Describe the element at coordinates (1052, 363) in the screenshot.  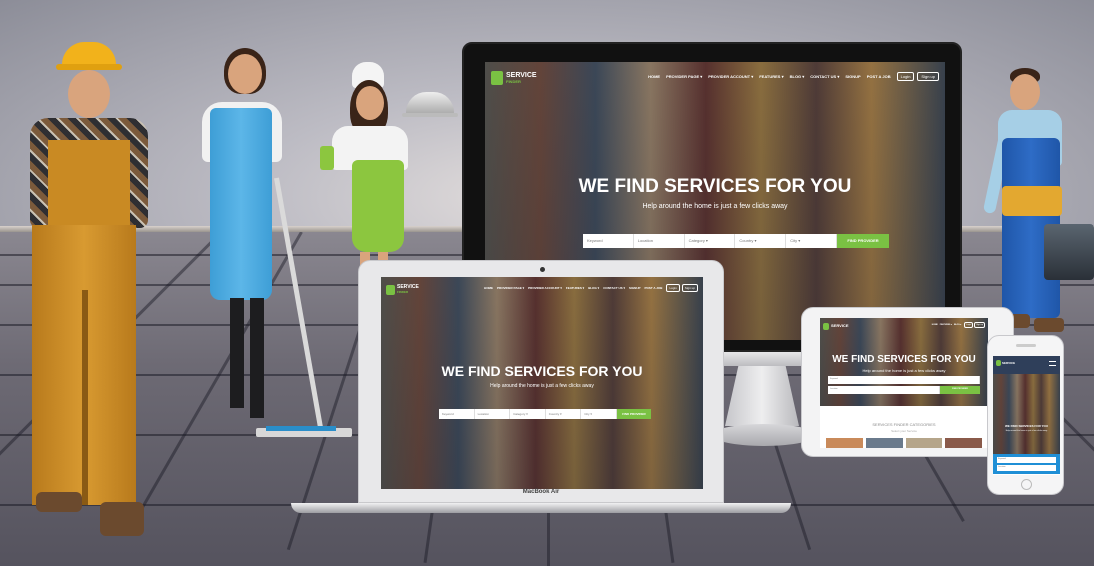
I see `hamburger-menu-icon` at that location.